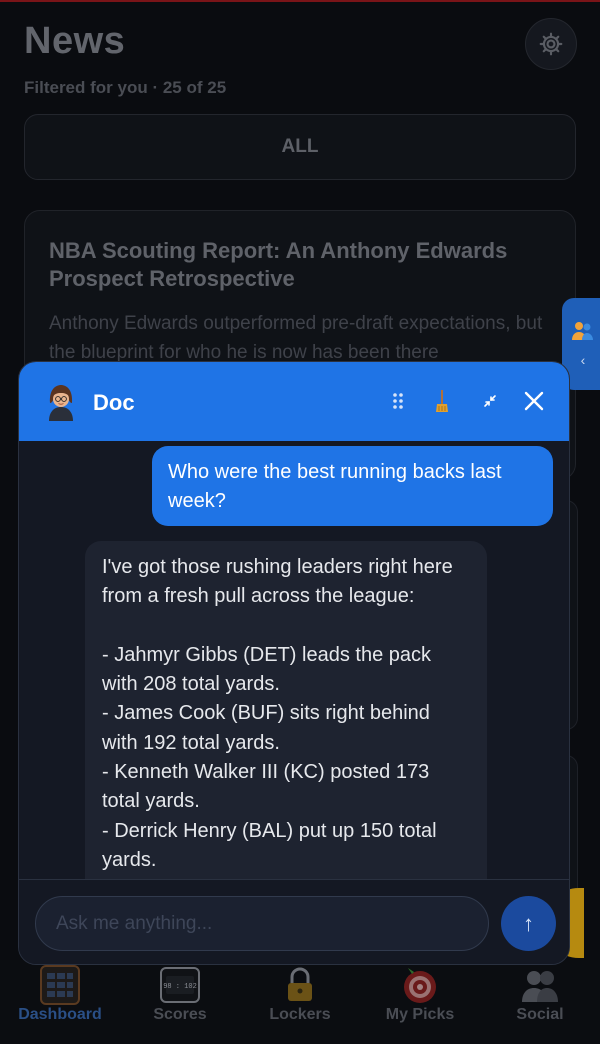  I want to click on close-button, so click(534, 401).